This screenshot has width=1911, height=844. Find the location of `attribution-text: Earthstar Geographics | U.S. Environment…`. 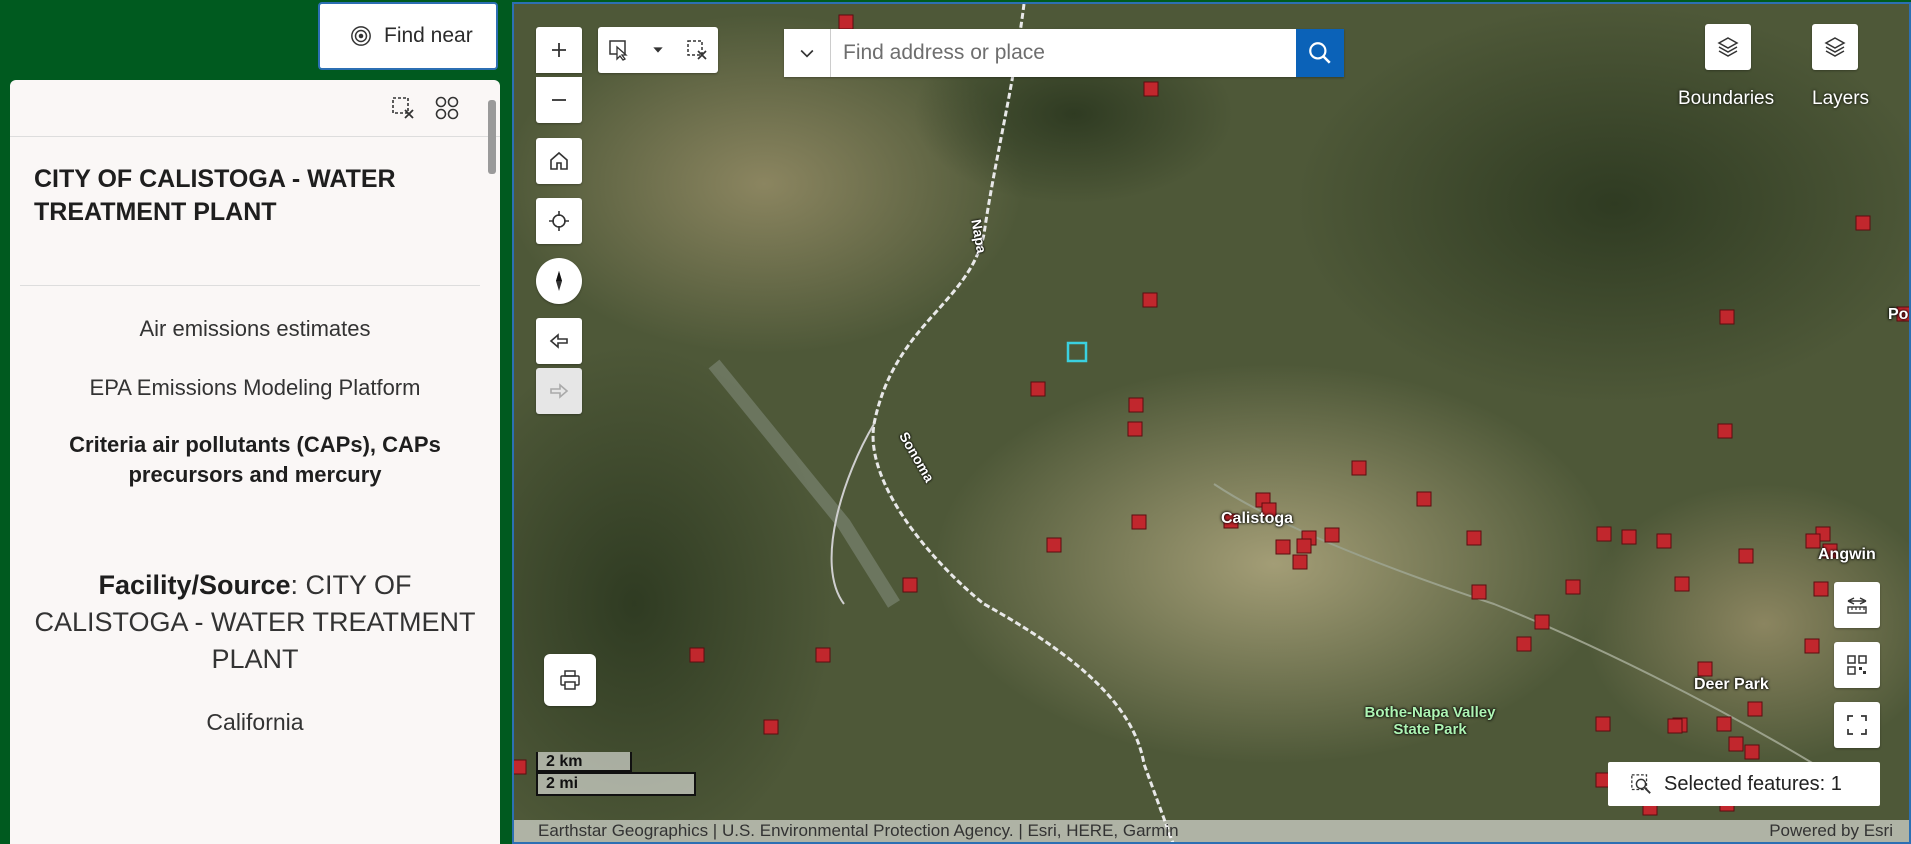

attribution-text: Earthstar Geographics | U.S. Environment… is located at coordinates (858, 830).